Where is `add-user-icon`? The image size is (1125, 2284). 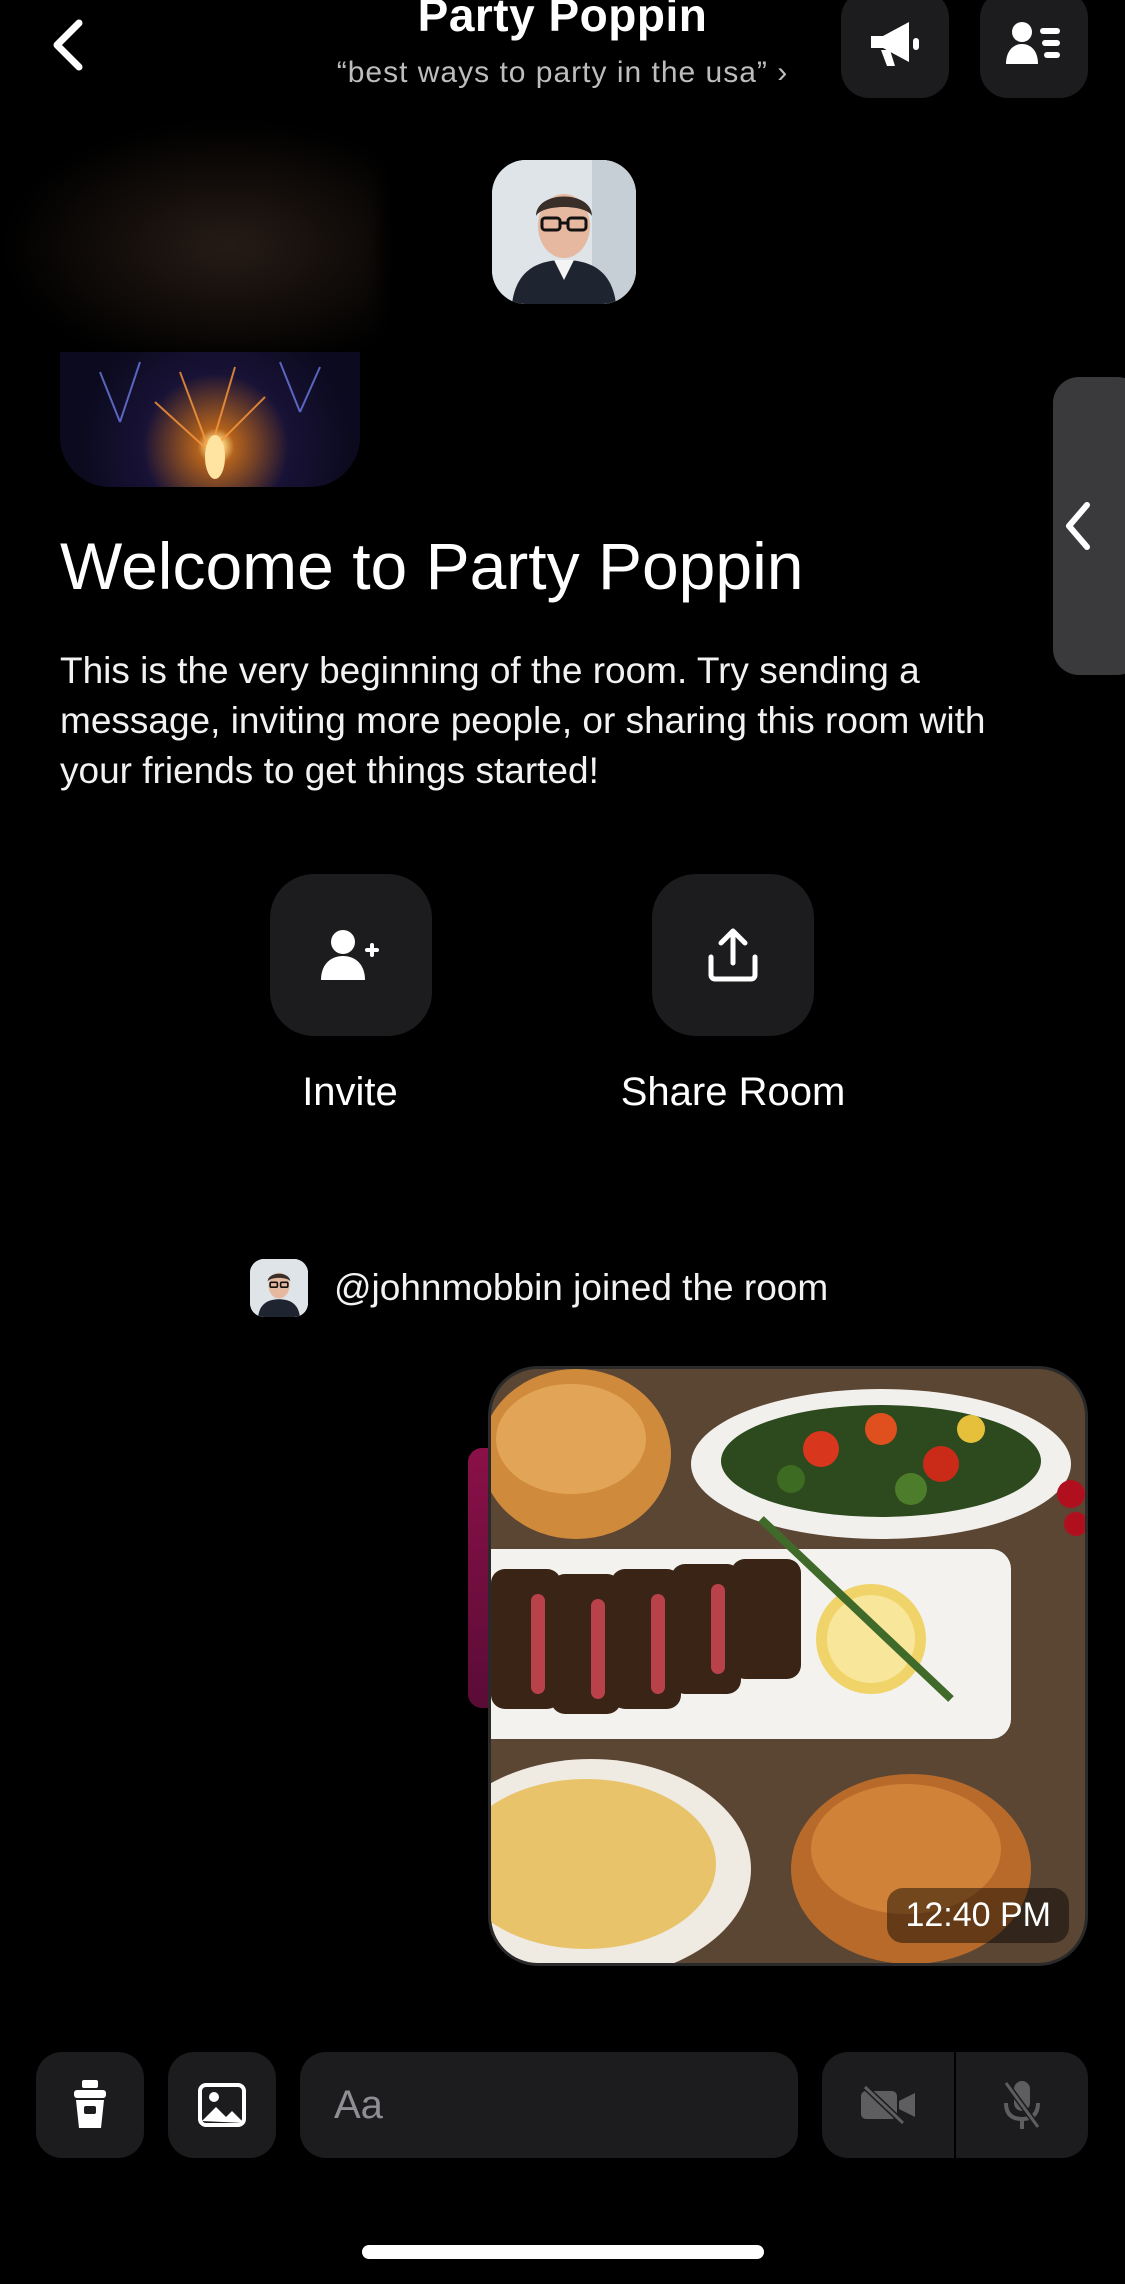
add-user-icon is located at coordinates (350, 955).